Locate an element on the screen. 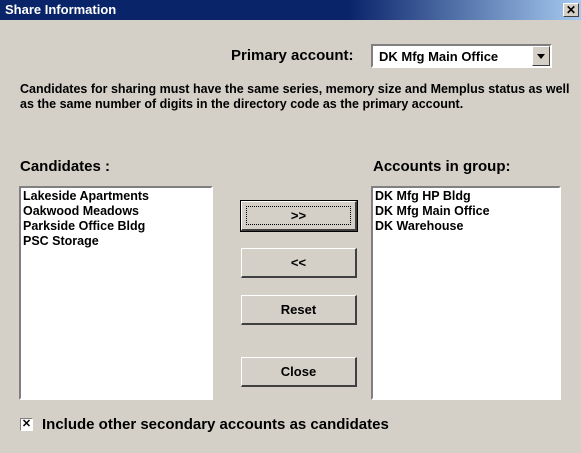  list-item: DK Mfg Main Office is located at coordinates (466, 211).